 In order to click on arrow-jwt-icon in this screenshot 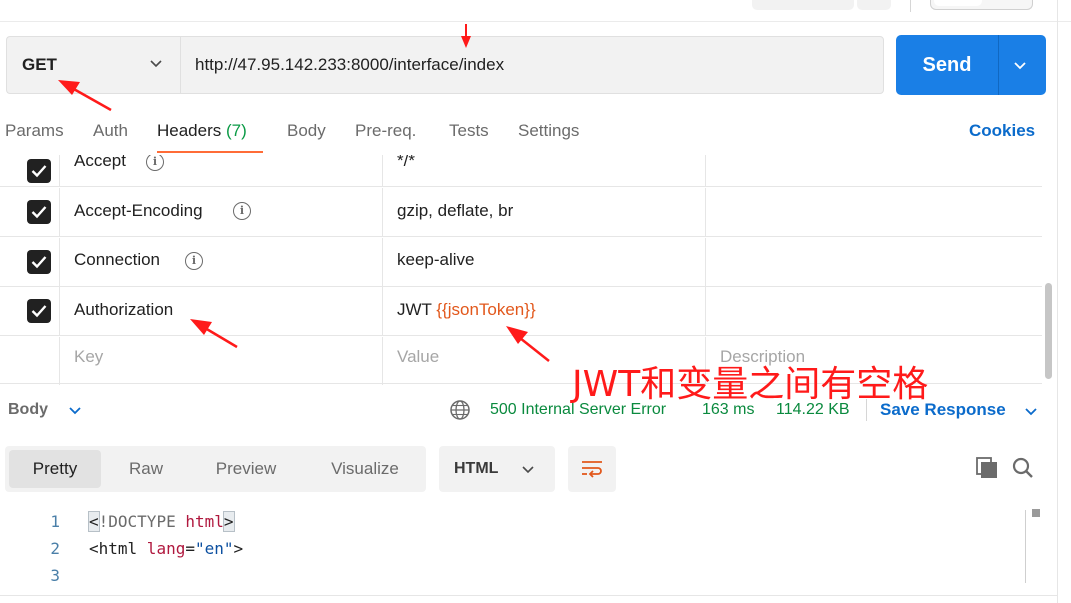, I will do `click(528, 344)`.